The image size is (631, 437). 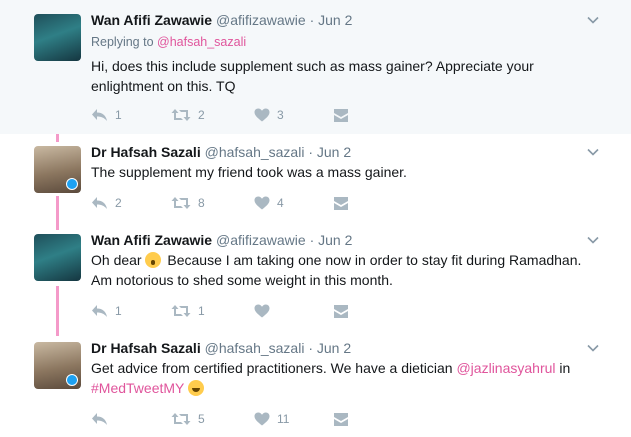 I want to click on retweet-button: 2, so click(x=188, y=115).